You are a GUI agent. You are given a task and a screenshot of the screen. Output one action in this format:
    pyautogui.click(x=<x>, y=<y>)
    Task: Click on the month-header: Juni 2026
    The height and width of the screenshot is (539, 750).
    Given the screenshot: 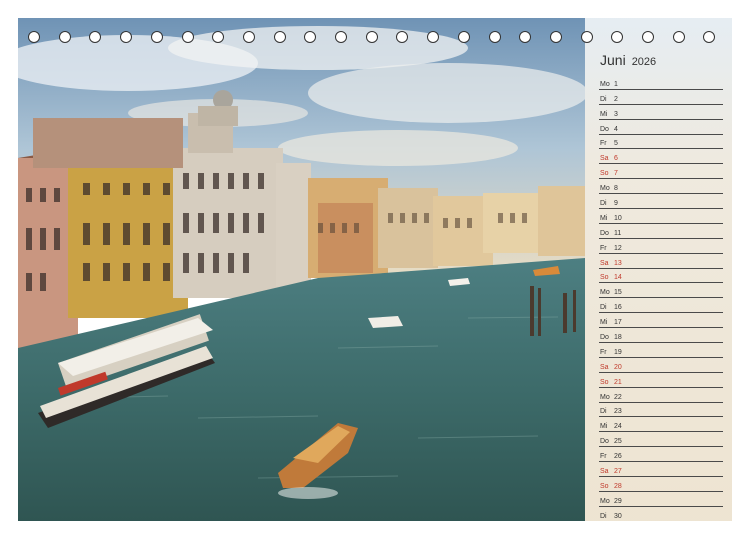 What is the action you would take?
    pyautogui.click(x=628, y=60)
    